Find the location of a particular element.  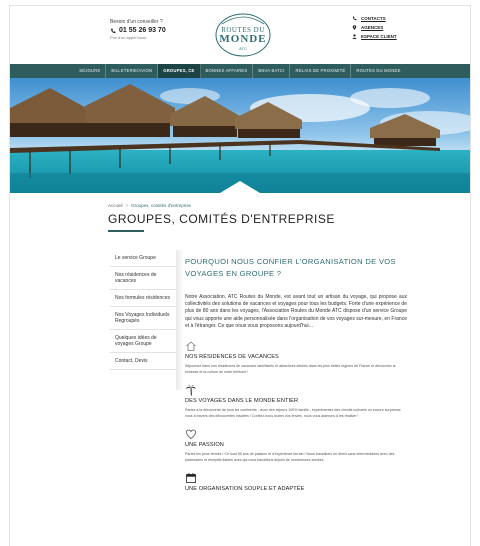

palm-tree-icon is located at coordinates (191, 390).